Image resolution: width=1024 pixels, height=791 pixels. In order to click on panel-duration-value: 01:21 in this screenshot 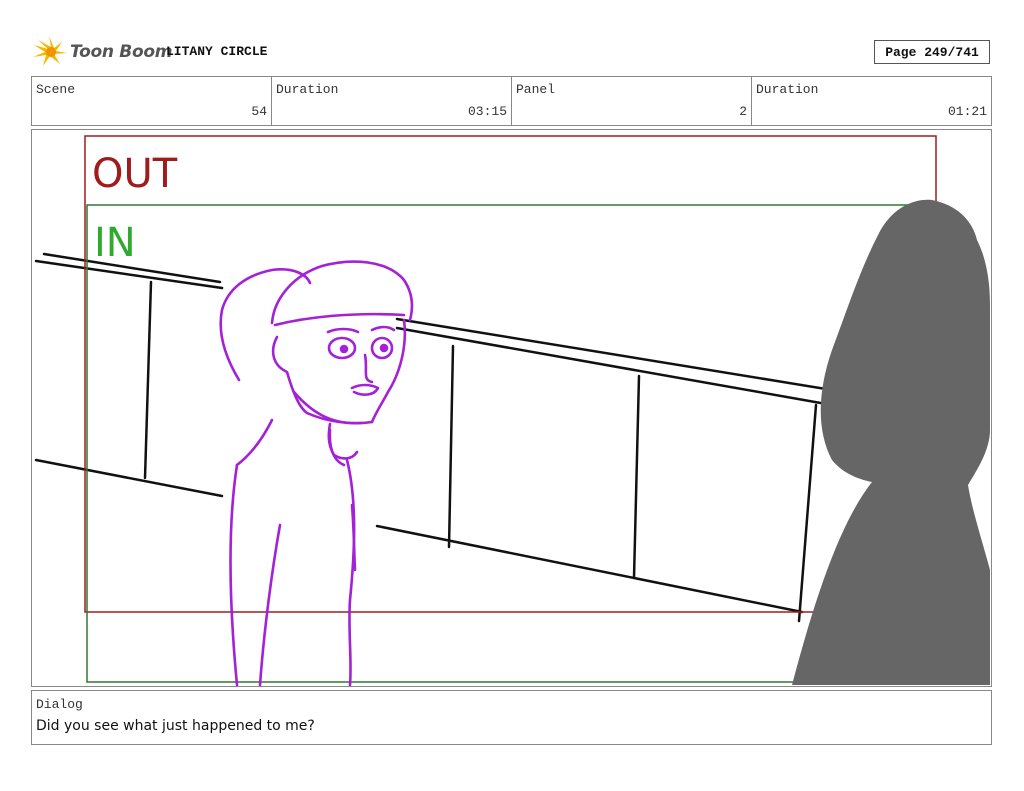, I will do `click(967, 111)`.